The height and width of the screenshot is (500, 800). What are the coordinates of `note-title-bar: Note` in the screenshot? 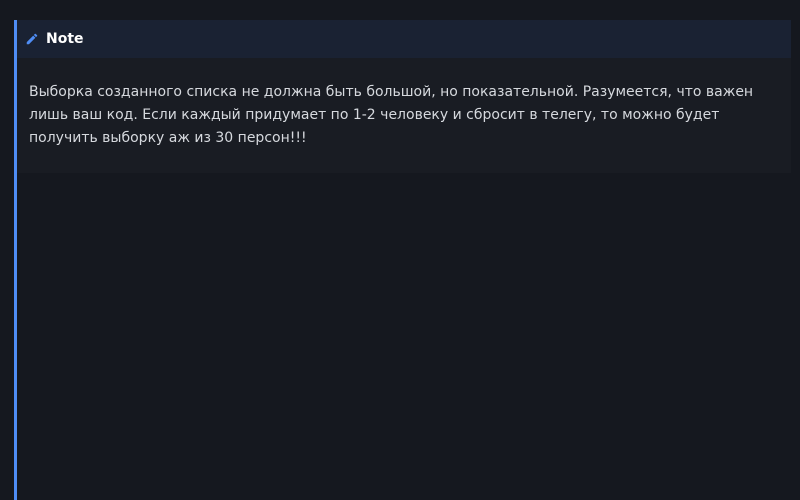 It's located at (404, 39).